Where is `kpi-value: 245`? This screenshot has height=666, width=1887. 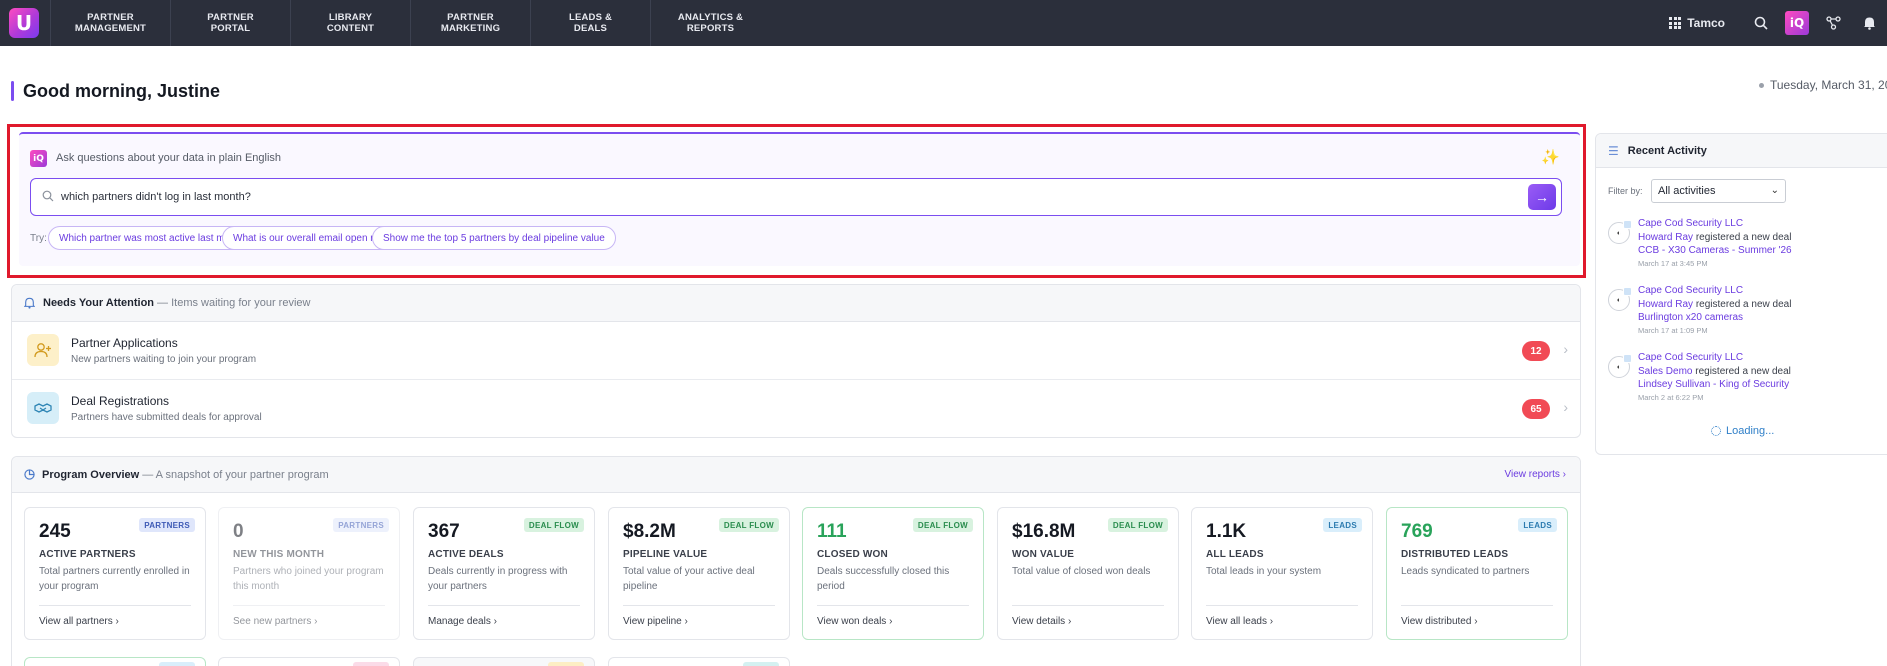 kpi-value: 245 is located at coordinates (55, 531).